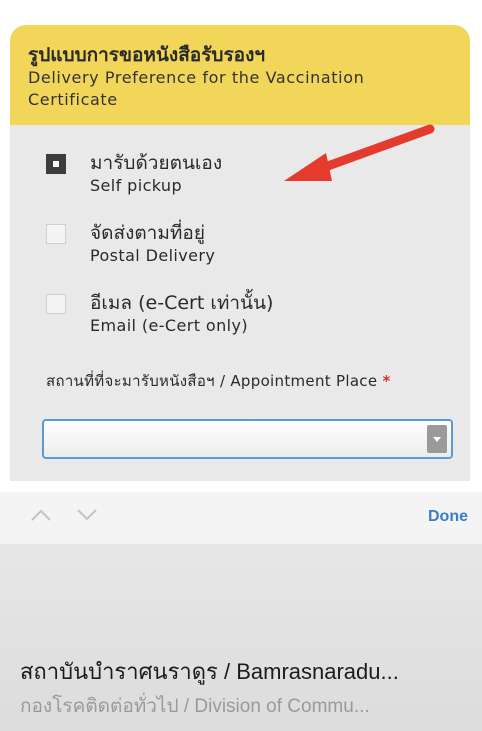 The width and height of the screenshot is (482, 731). I want to click on option-label-thai: มารับด้วยตนเอง, so click(156, 163).